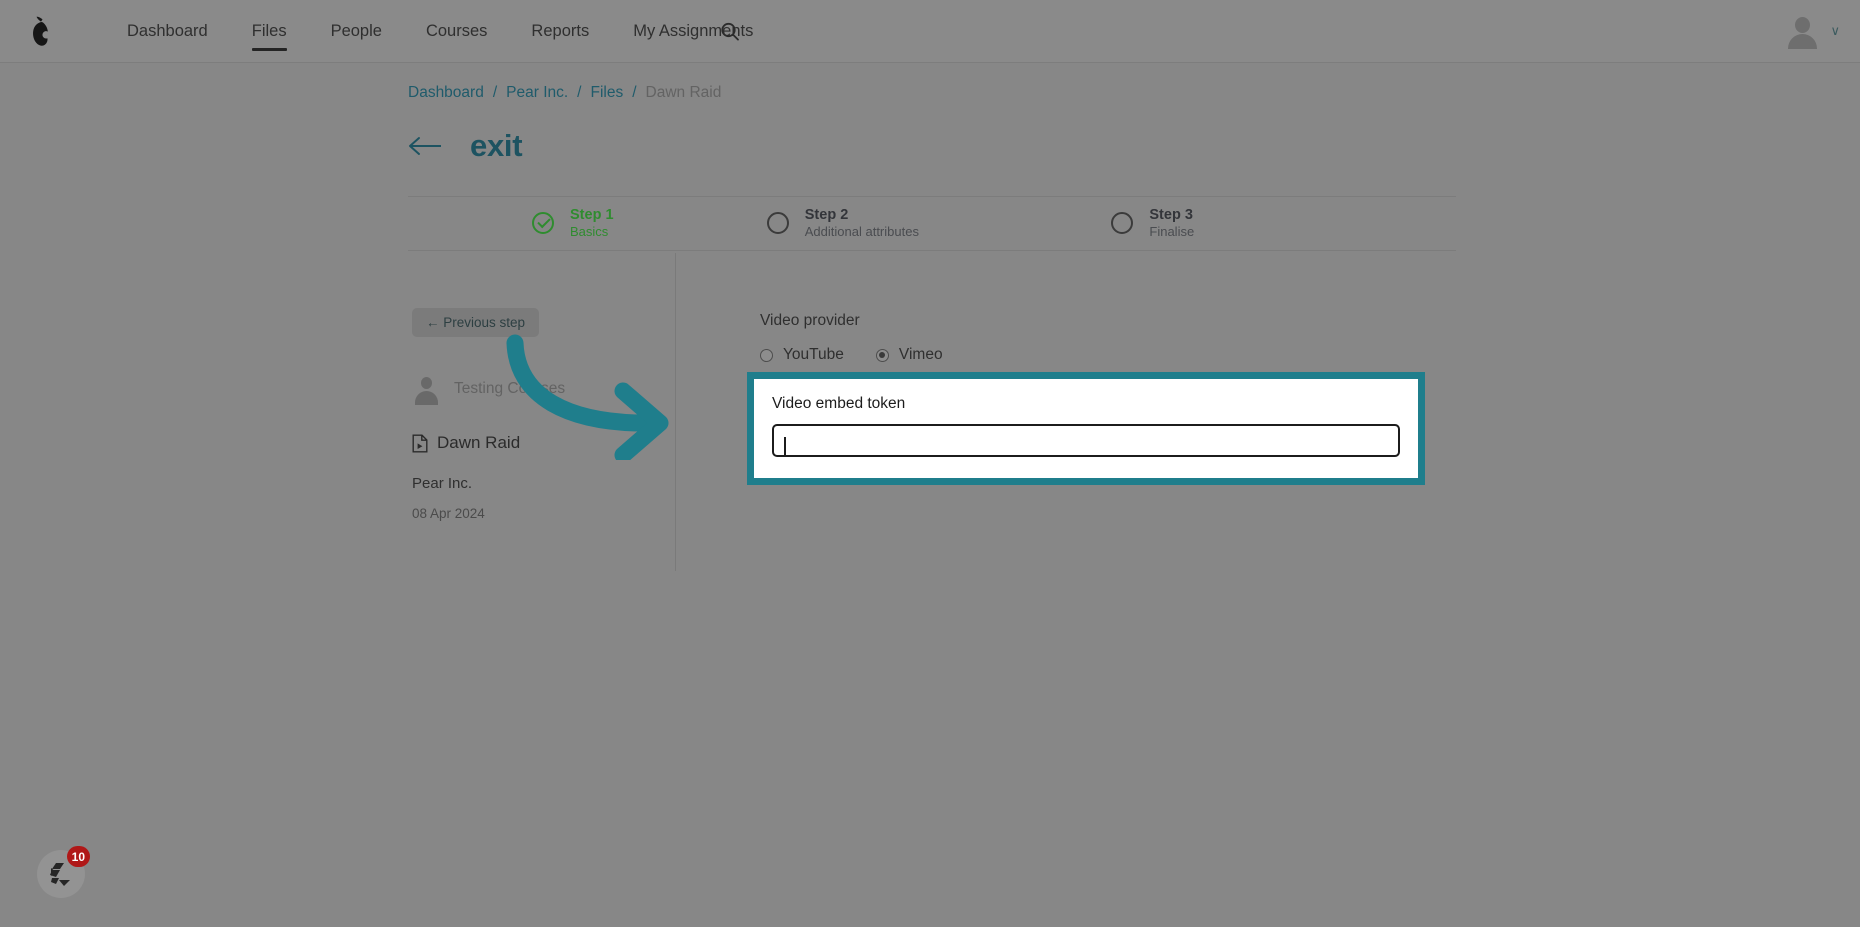 The image size is (1860, 927). Describe the element at coordinates (63, 872) in the screenshot. I see `help-chat-widget-button: 10` at that location.